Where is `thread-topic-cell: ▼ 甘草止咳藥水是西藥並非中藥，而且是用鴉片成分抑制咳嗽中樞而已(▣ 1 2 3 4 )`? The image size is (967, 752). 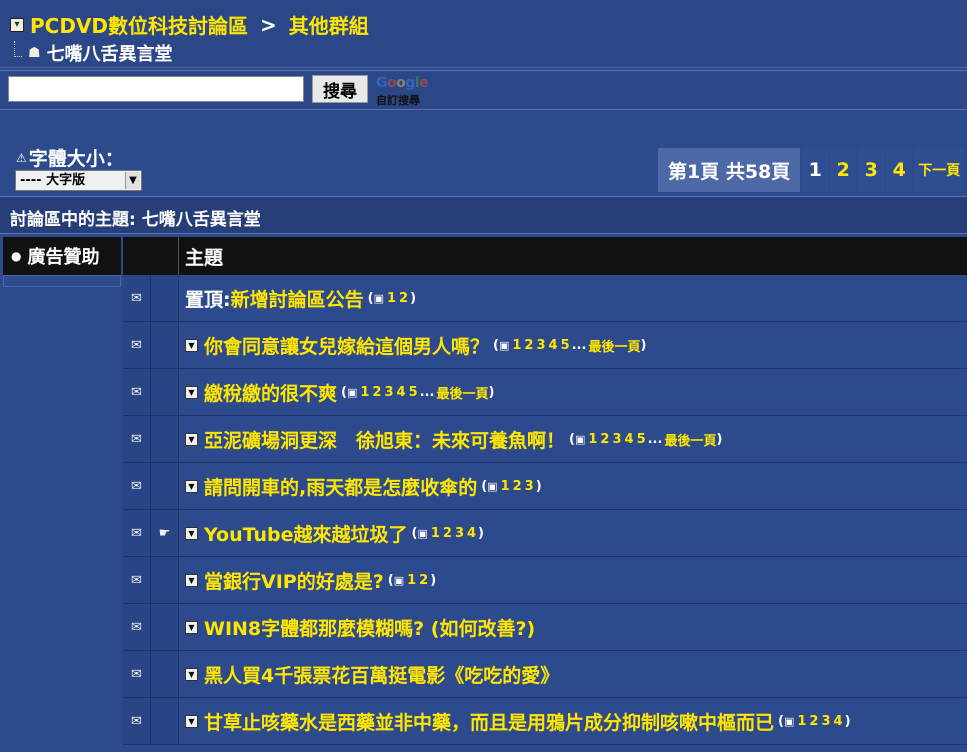 thread-topic-cell: ▼ 甘草止咳藥水是西藥並非中藥，而且是用鴉片成分抑制咳嗽中樞而已(▣ 1 2 3 4 ) is located at coordinates (573, 721).